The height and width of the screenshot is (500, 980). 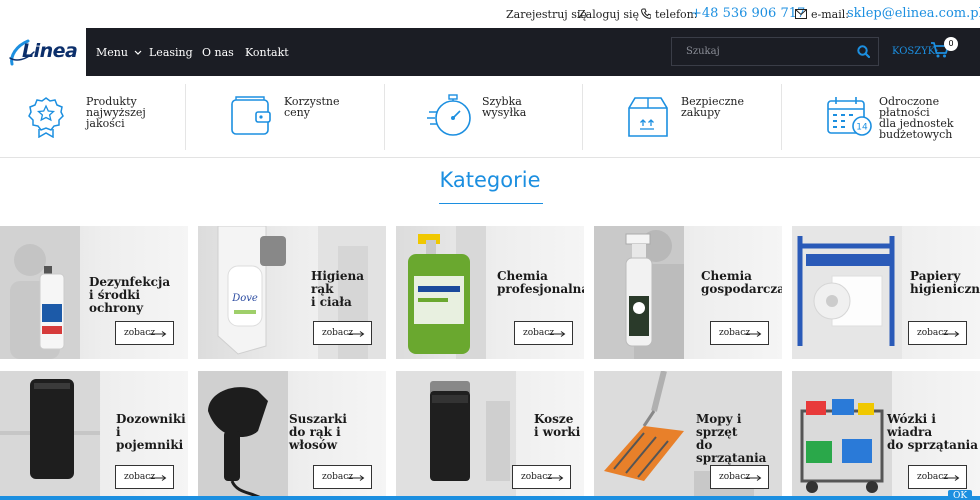 I want to click on feature-line: wysyłka, so click(x=504, y=112).